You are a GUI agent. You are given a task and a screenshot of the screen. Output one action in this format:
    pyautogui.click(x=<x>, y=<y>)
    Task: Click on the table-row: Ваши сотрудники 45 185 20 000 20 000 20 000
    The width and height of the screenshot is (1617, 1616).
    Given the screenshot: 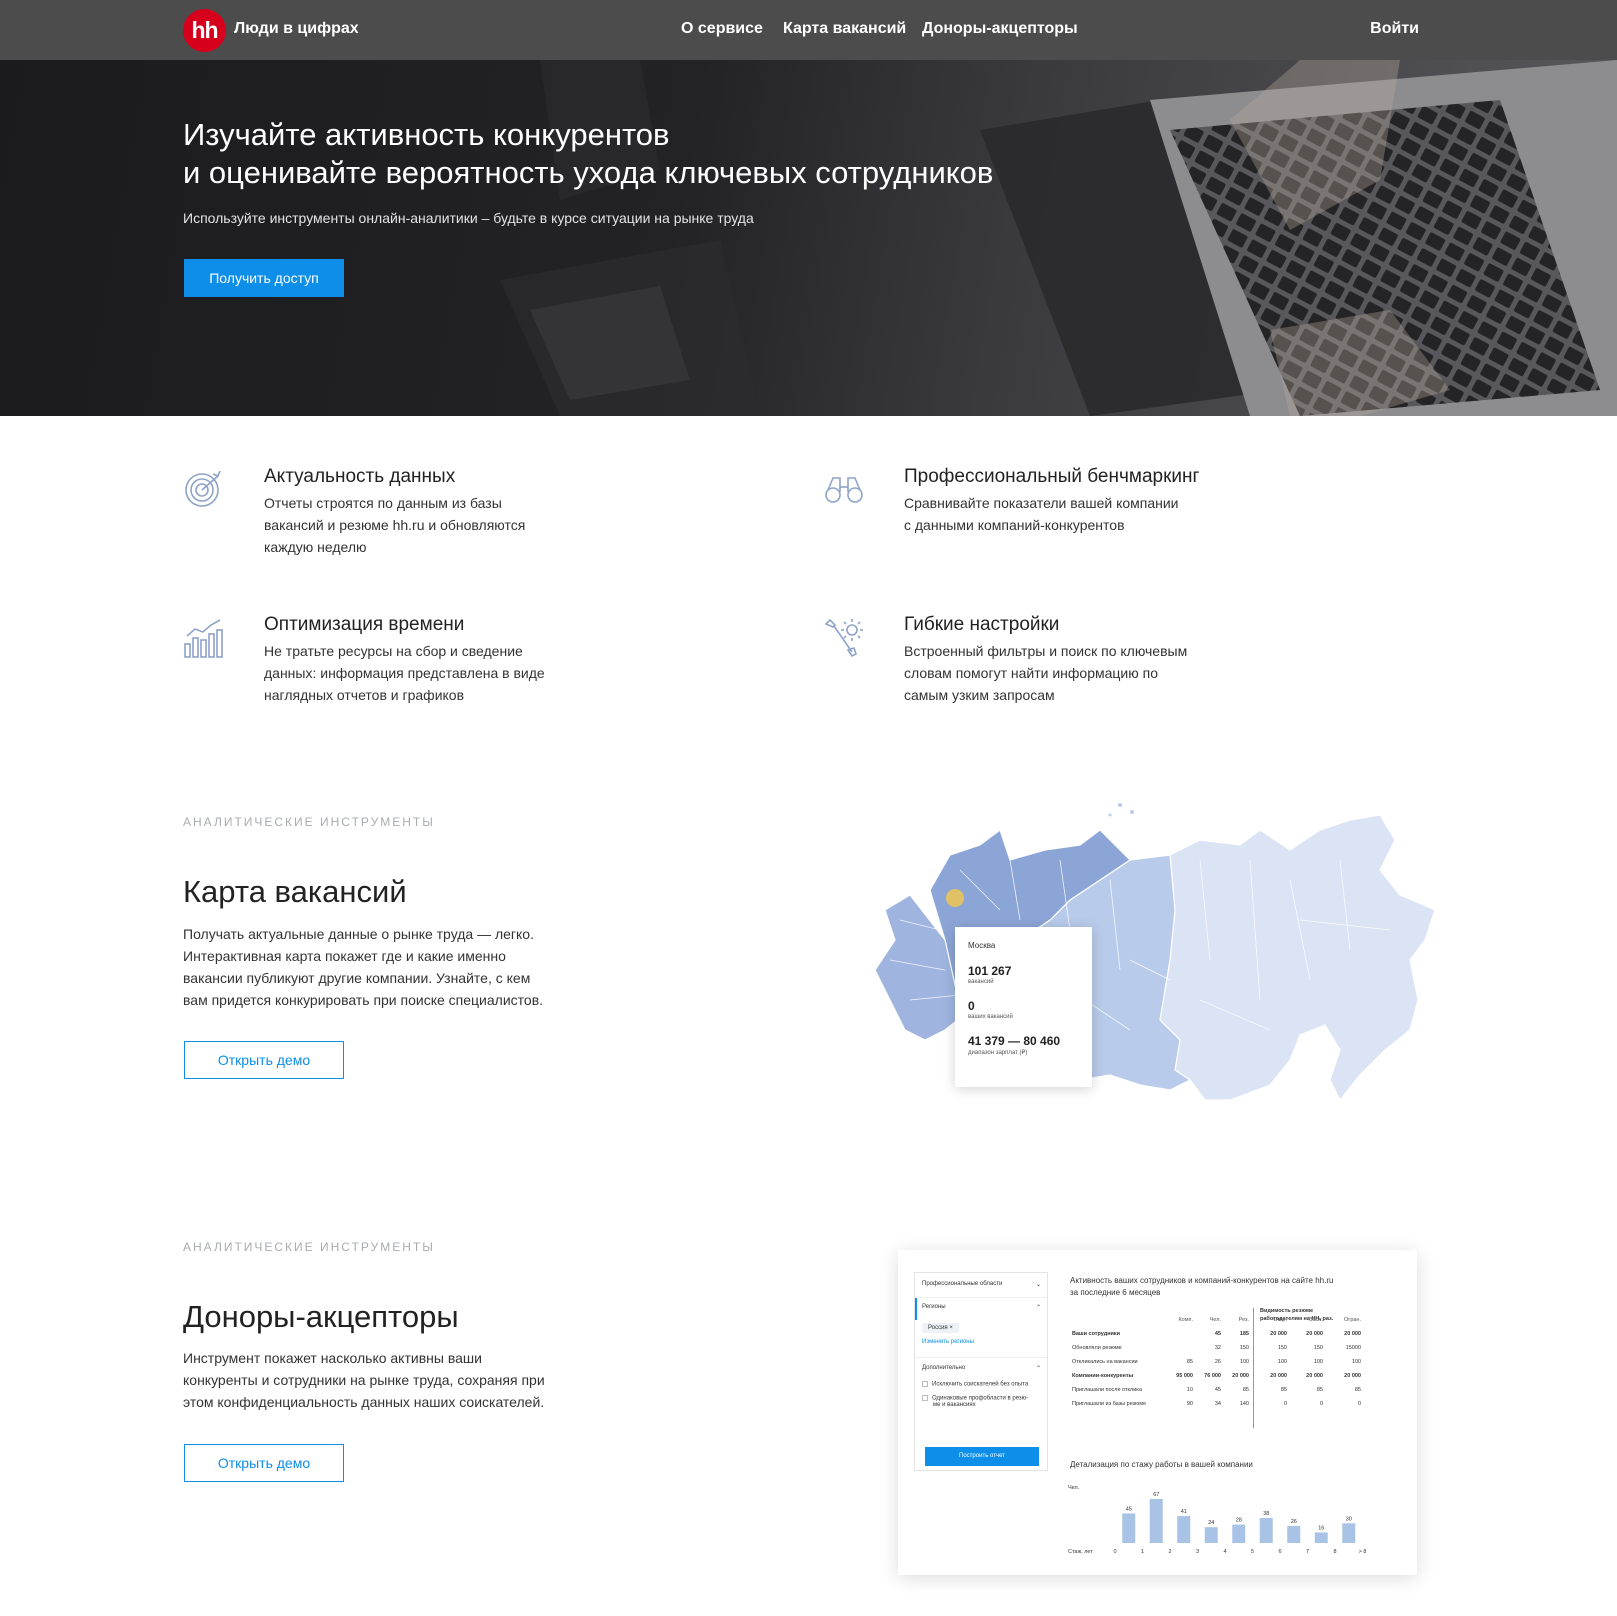 What is the action you would take?
    pyautogui.click(x=1216, y=1334)
    